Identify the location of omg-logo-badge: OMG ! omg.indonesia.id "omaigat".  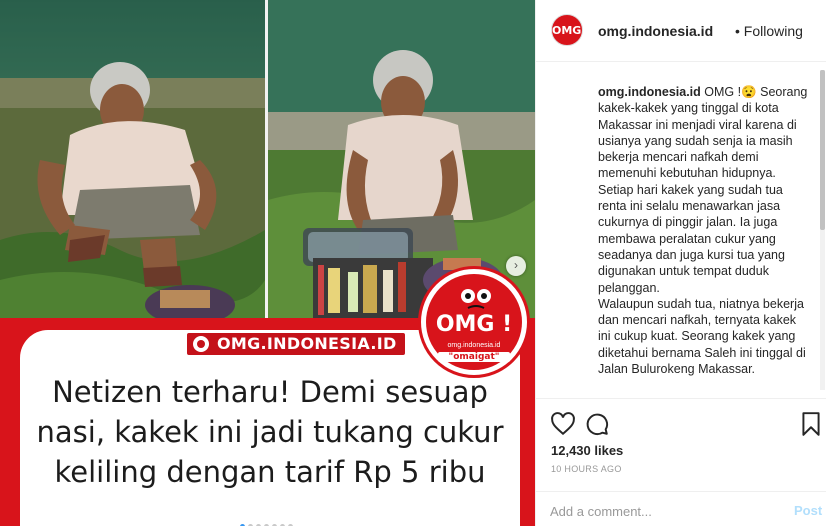
(474, 322).